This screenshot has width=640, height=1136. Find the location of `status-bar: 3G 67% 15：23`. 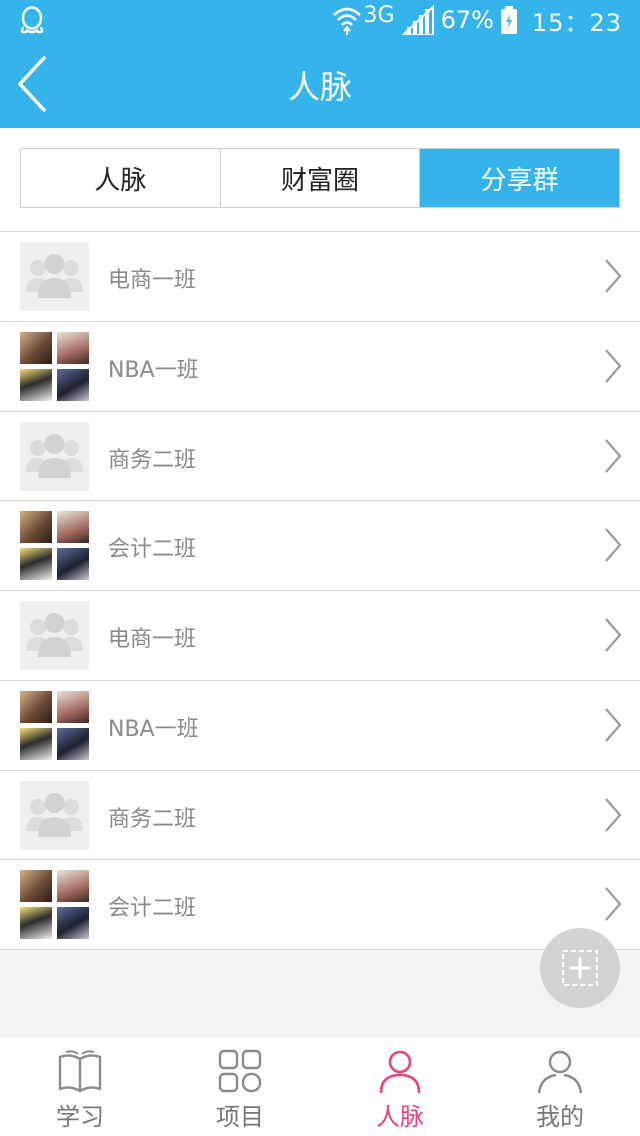

status-bar: 3G 67% 15：23 is located at coordinates (320, 20).